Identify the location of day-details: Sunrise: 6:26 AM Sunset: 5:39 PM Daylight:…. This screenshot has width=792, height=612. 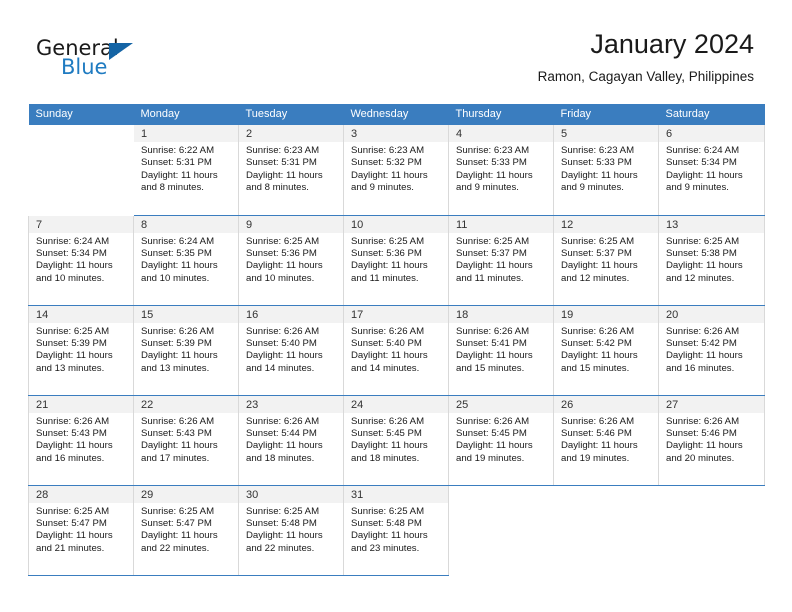
(186, 349).